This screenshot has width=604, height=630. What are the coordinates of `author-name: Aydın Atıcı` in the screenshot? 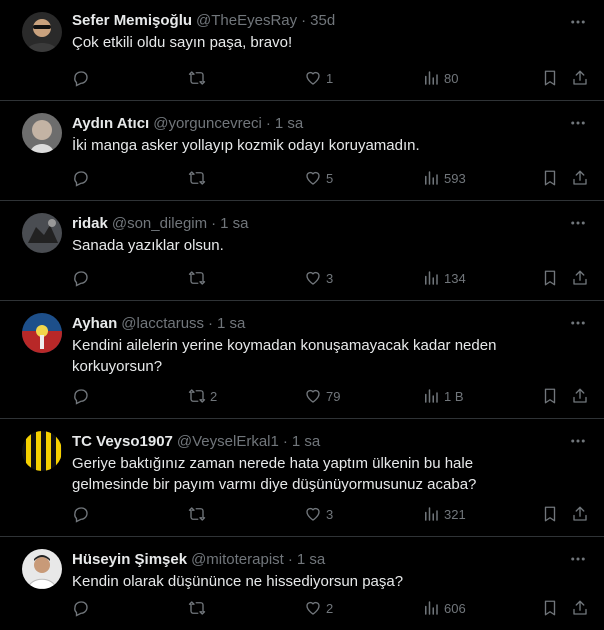 It's located at (110, 123).